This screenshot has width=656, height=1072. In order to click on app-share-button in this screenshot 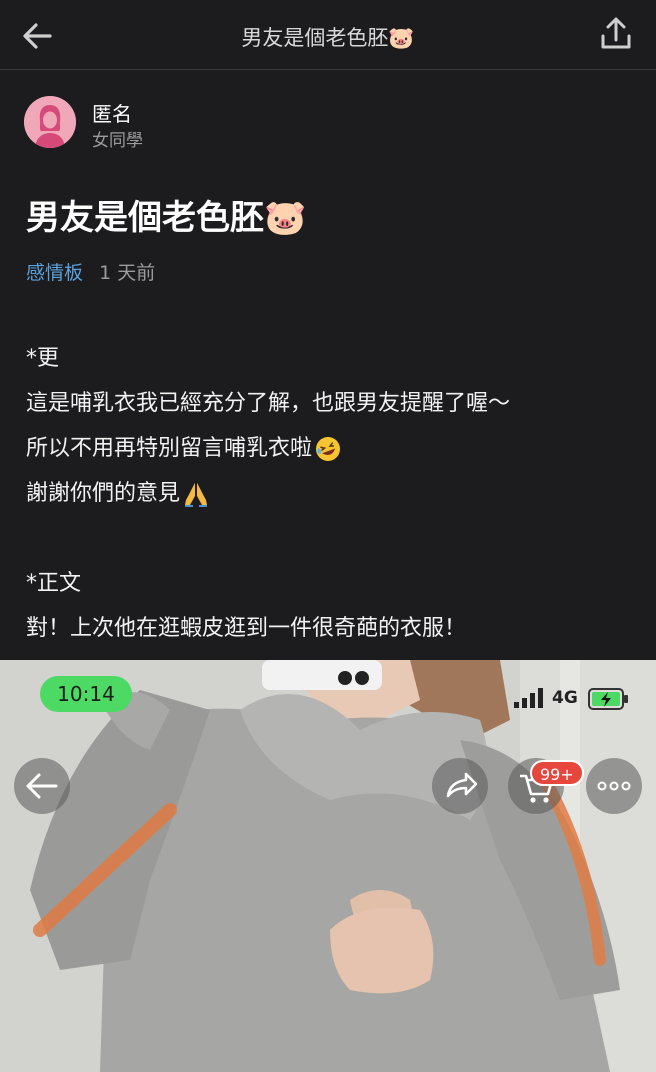, I will do `click(460, 786)`.